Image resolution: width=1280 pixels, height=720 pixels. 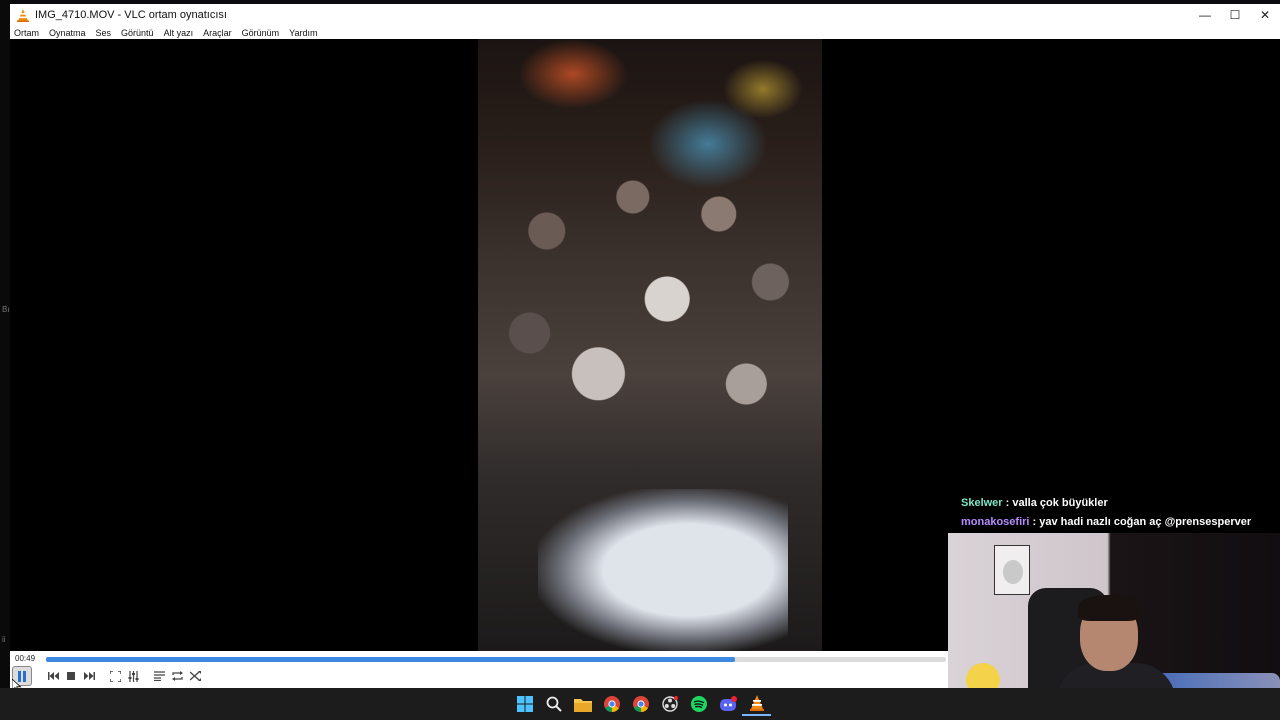 What do you see at coordinates (6, 309) in the screenshot?
I see `left-edge-mark-1: Bı` at bounding box center [6, 309].